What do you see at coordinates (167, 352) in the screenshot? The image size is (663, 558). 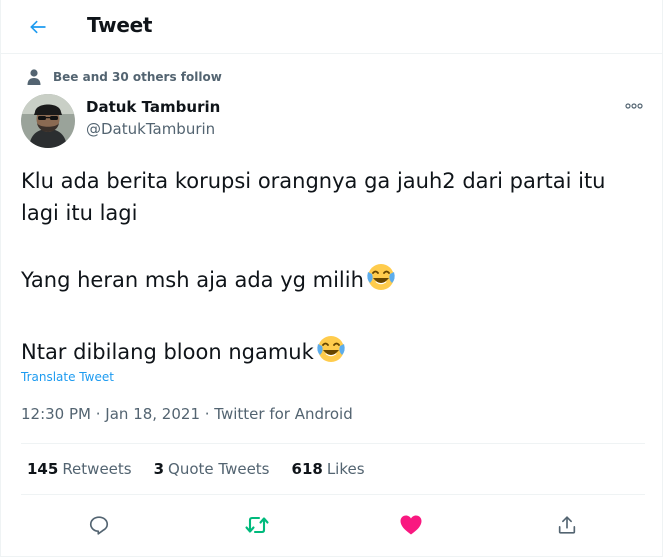 I see `tweet-paragraph-text: Ntar dibilang bloon ngamuk` at bounding box center [167, 352].